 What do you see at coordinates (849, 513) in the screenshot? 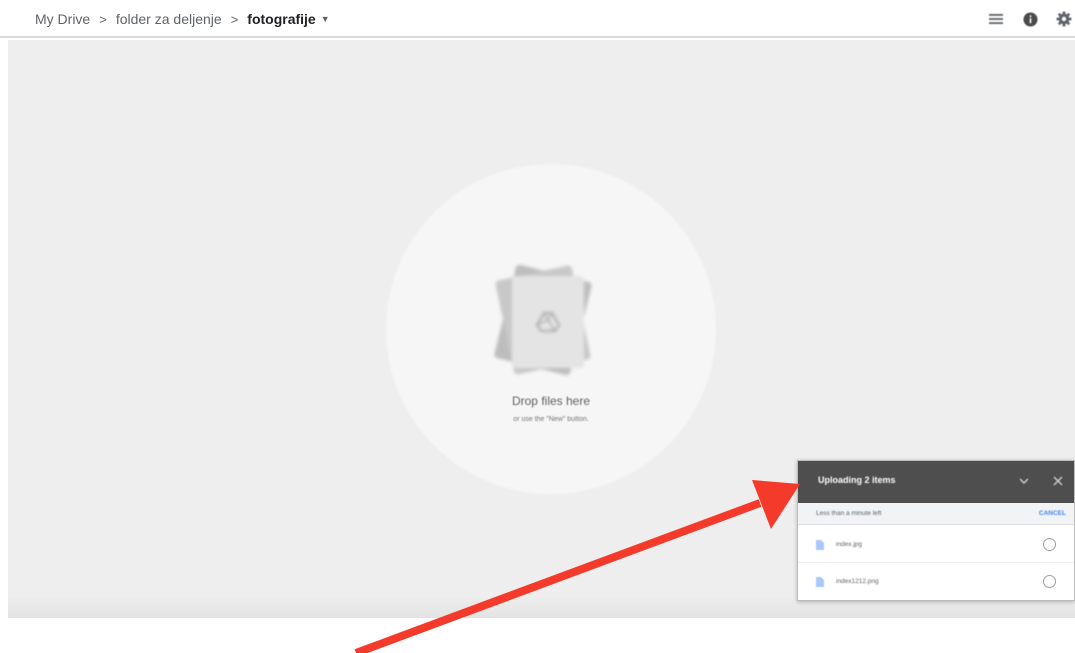
I see `upload-time-remaining: Less than a minute left` at bounding box center [849, 513].